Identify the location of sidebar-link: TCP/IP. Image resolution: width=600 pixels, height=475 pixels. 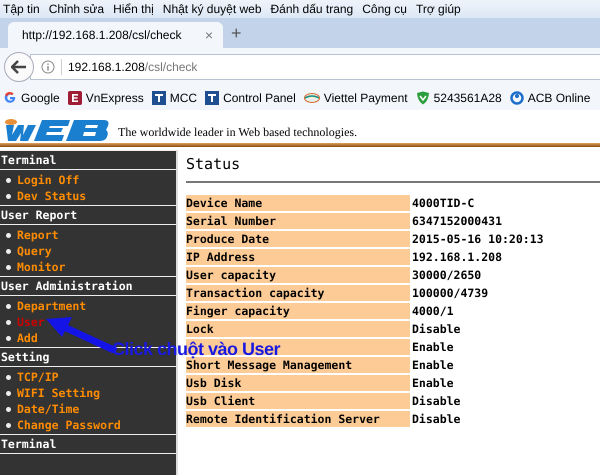
(38, 377).